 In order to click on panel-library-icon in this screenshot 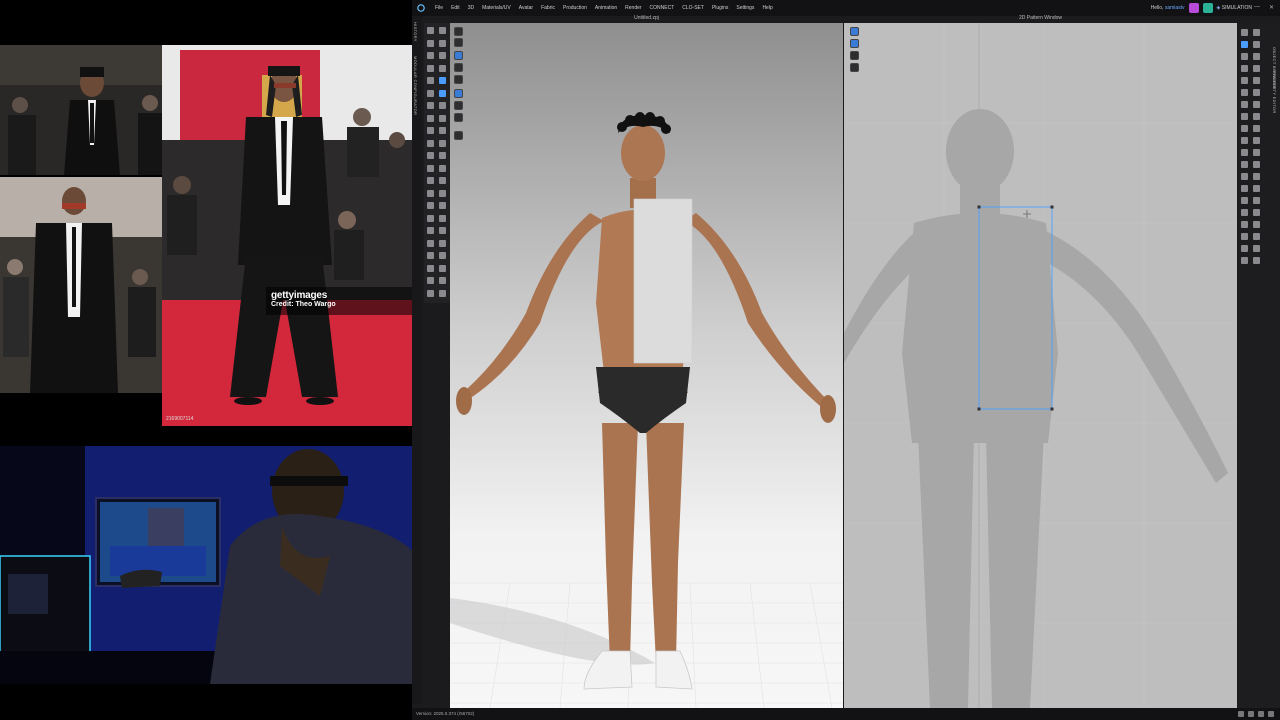, I will do `click(1256, 44)`.